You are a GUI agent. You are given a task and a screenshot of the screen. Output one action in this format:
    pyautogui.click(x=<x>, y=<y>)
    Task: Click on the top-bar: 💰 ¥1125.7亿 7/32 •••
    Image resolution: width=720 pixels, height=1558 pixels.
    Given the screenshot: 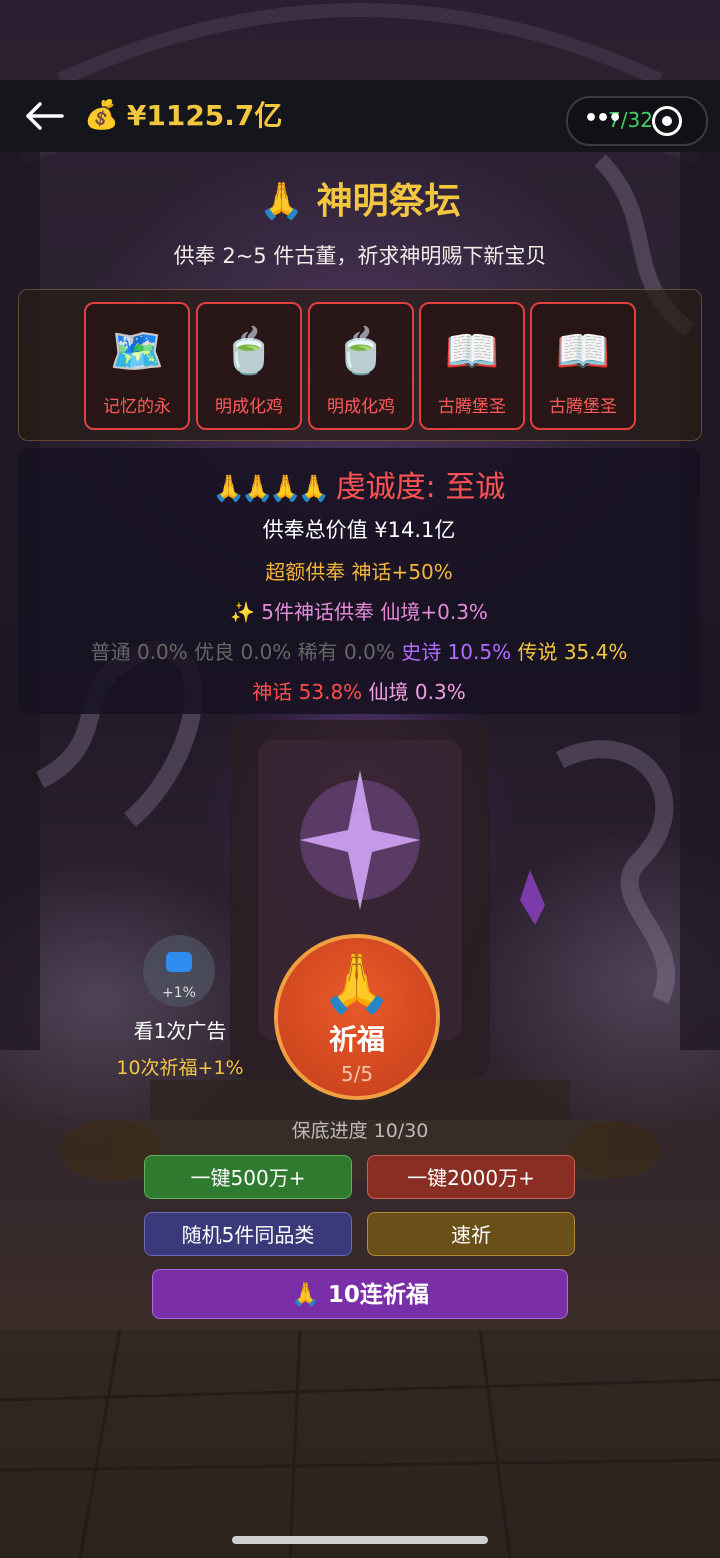 What is the action you would take?
    pyautogui.click(x=360, y=116)
    